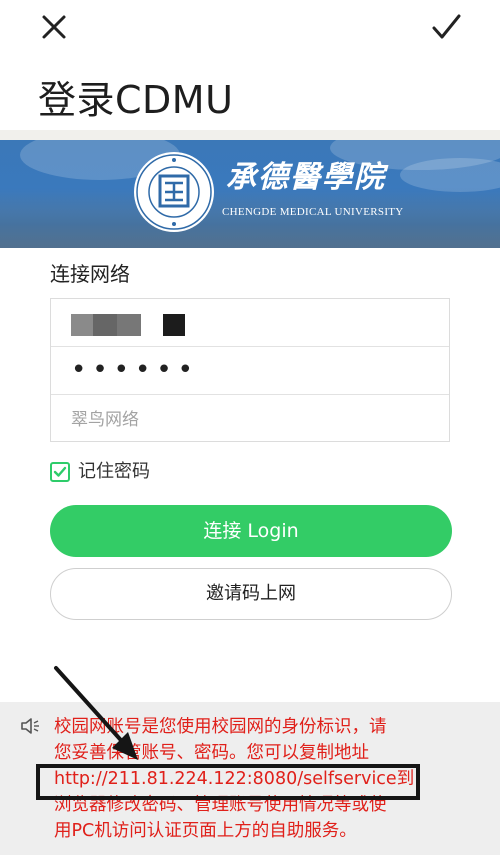 Image resolution: width=500 pixels, height=855 pixels. What do you see at coordinates (228, 782) in the screenshot?
I see `url-highlight-box` at bounding box center [228, 782].